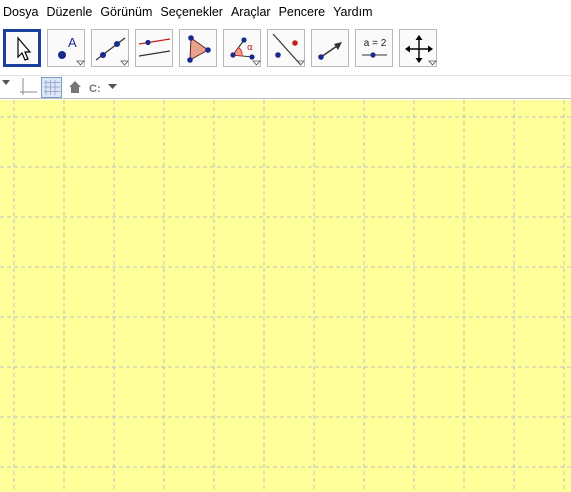 The height and width of the screenshot is (492, 571). Describe the element at coordinates (421, 50) in the screenshot. I see `move-graphics-view-icon` at that location.